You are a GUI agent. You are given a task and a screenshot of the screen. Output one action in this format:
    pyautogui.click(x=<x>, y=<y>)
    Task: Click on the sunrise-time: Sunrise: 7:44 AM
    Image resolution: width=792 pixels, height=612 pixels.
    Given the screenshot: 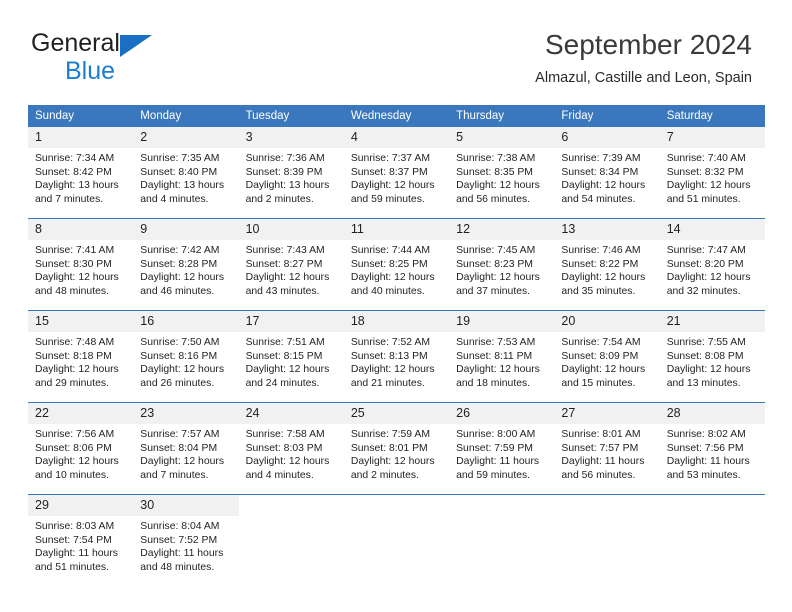 What is the action you would take?
    pyautogui.click(x=390, y=250)
    